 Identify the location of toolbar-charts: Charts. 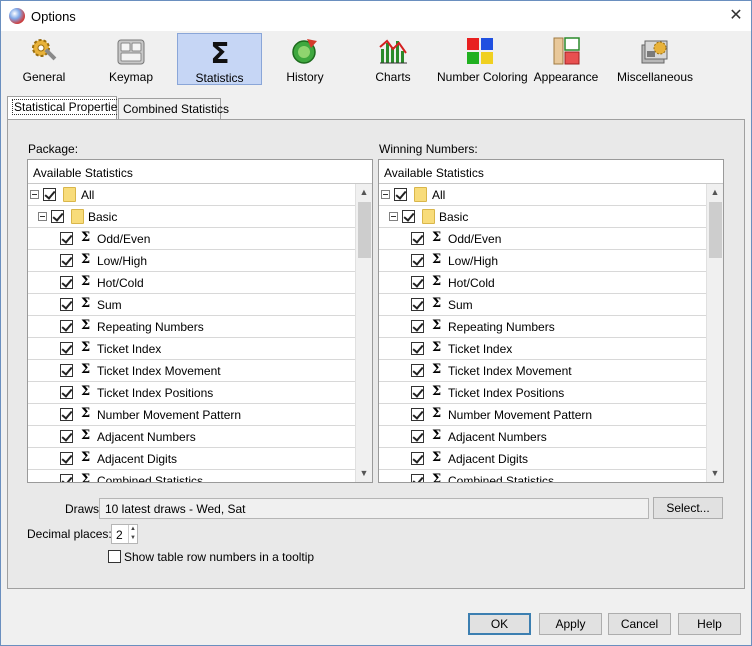
(393, 59).